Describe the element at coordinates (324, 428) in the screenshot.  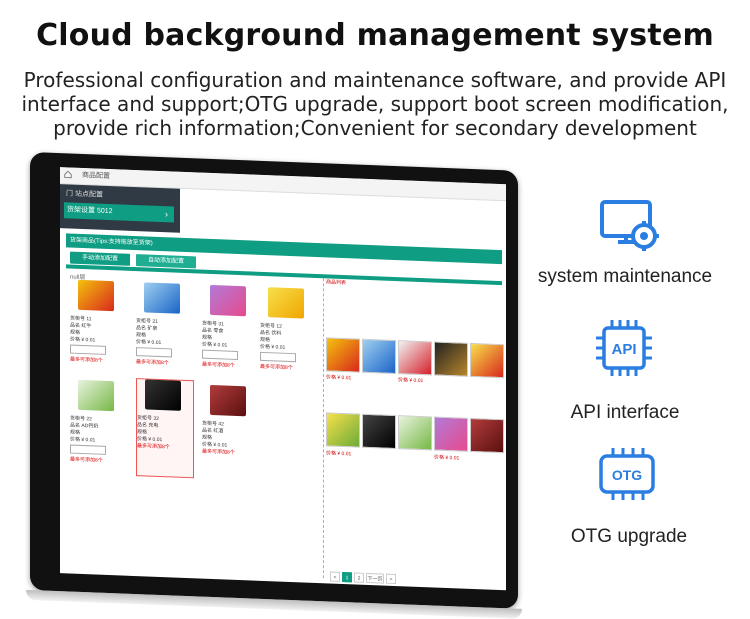
I see `column-divider` at that location.